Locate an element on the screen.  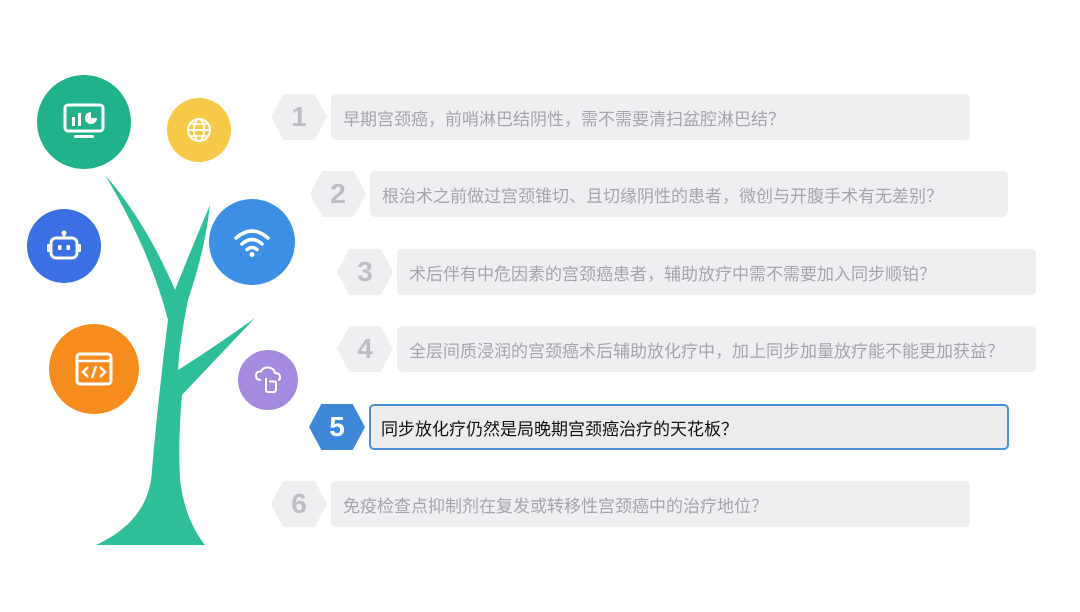
item-number: 3 is located at coordinates (365, 272).